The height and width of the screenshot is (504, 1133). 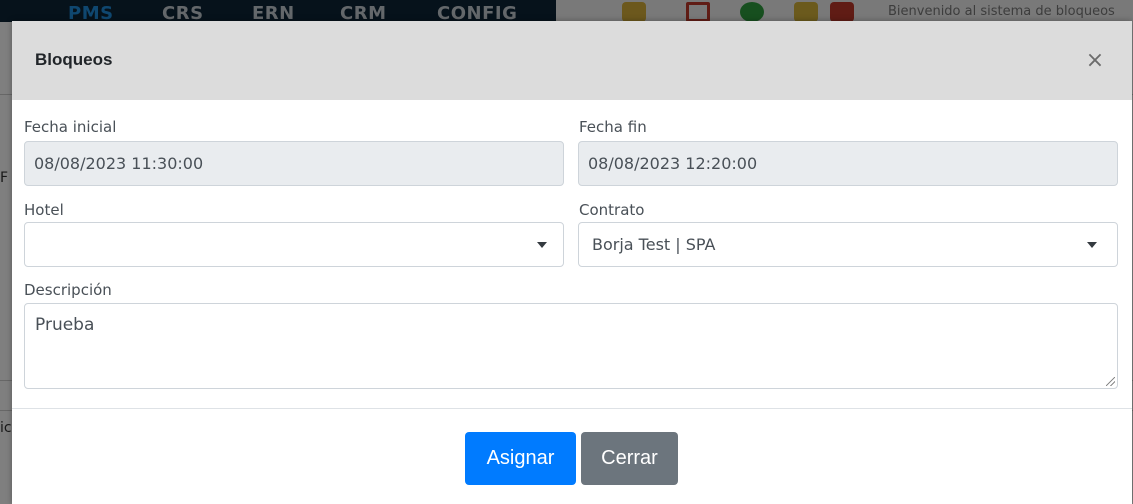 What do you see at coordinates (612, 210) in the screenshot?
I see `contrato-label: Contrato` at bounding box center [612, 210].